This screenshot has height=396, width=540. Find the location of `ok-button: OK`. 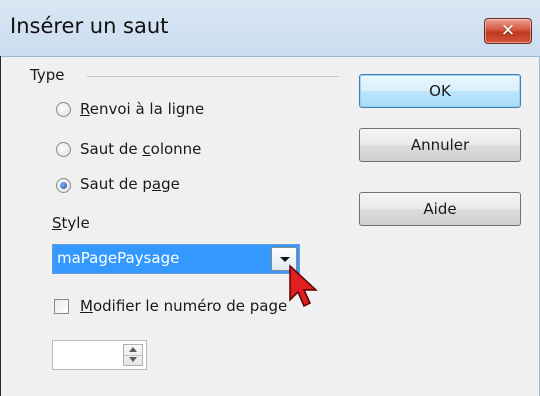

ok-button: OK is located at coordinates (440, 91).